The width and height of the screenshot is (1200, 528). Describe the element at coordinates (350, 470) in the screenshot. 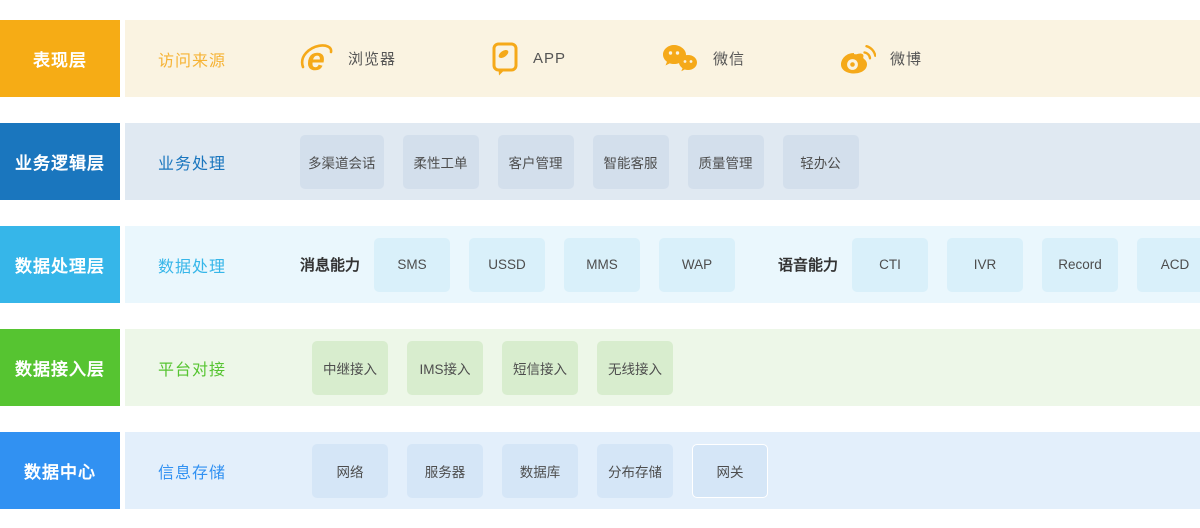

I see `capability-chip: 网络` at that location.